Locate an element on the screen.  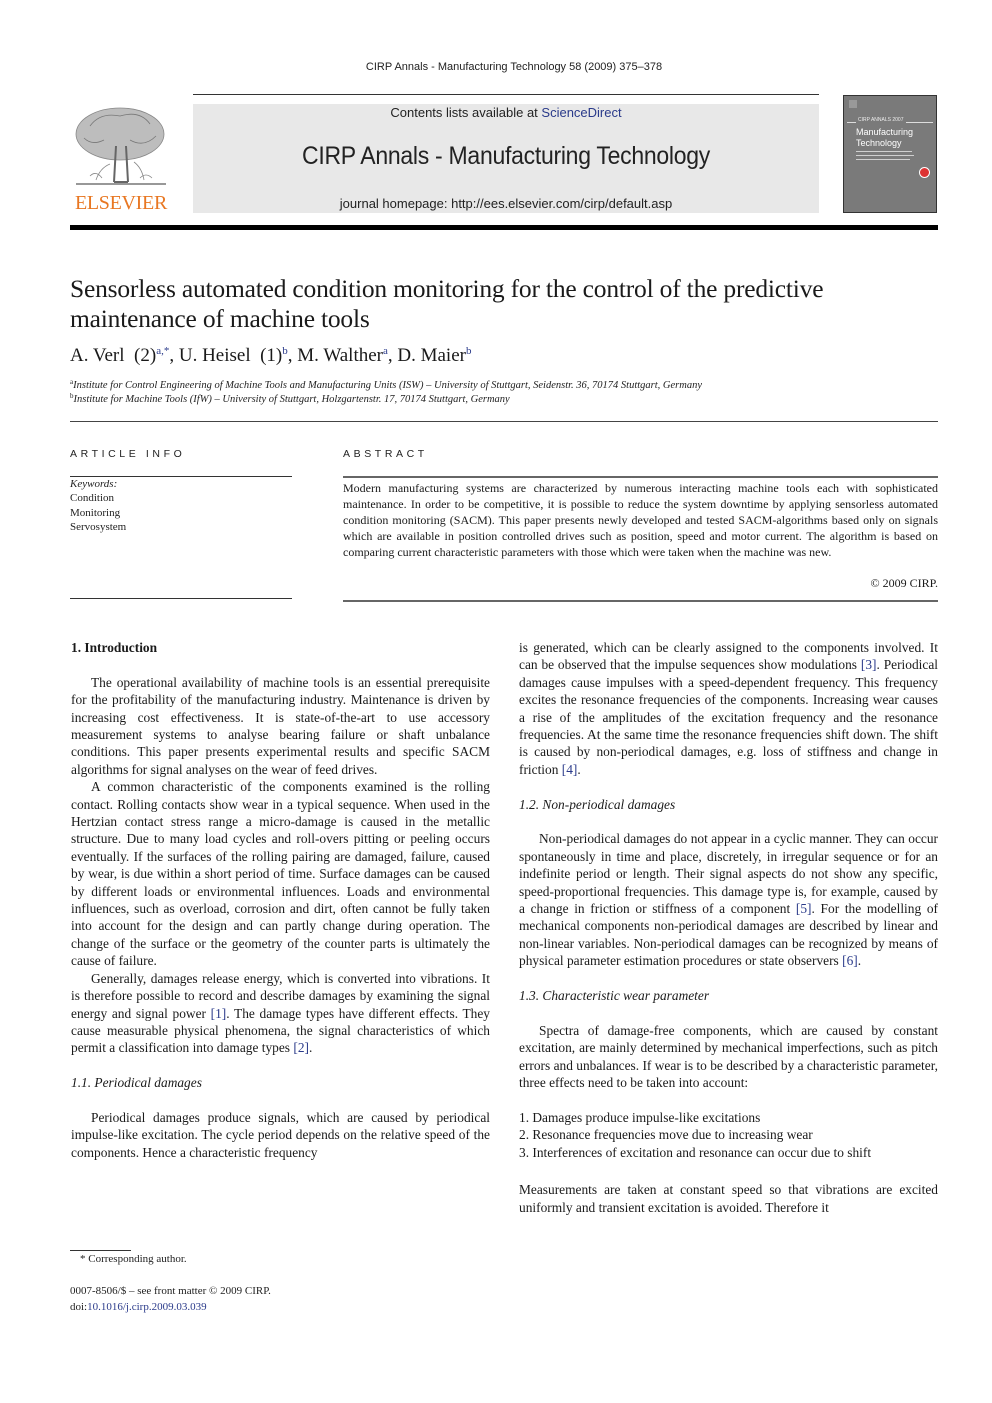
elsevier-logo: ELSEVIER is located at coordinates (121, 160).